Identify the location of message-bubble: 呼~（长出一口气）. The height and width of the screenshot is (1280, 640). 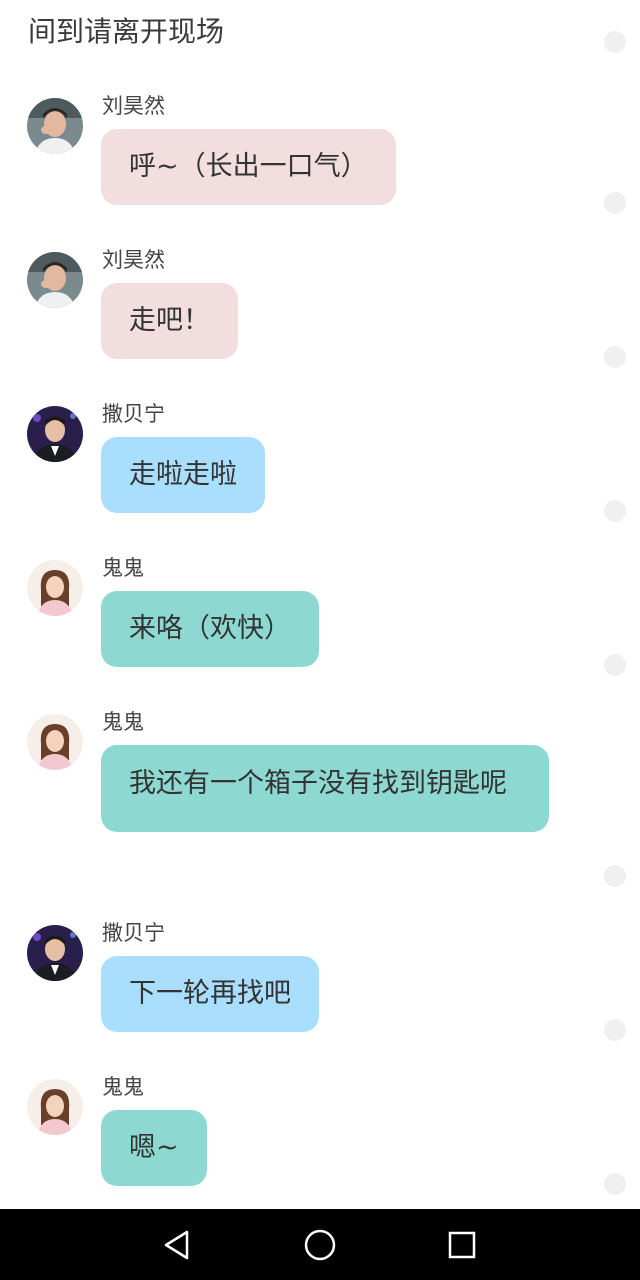
(248, 167).